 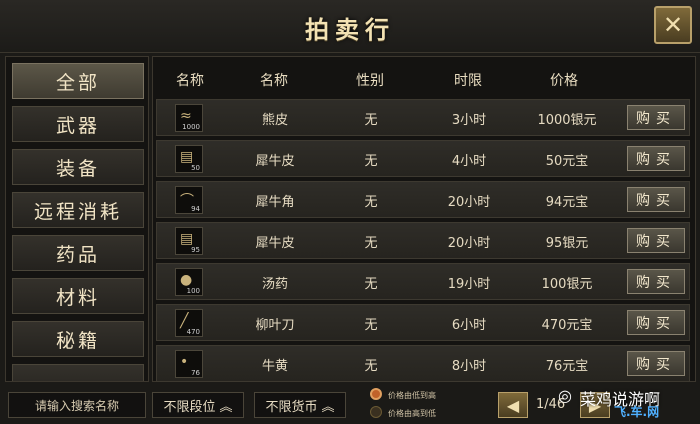 What do you see at coordinates (78, 81) in the screenshot?
I see `category-all: 全部` at bounding box center [78, 81].